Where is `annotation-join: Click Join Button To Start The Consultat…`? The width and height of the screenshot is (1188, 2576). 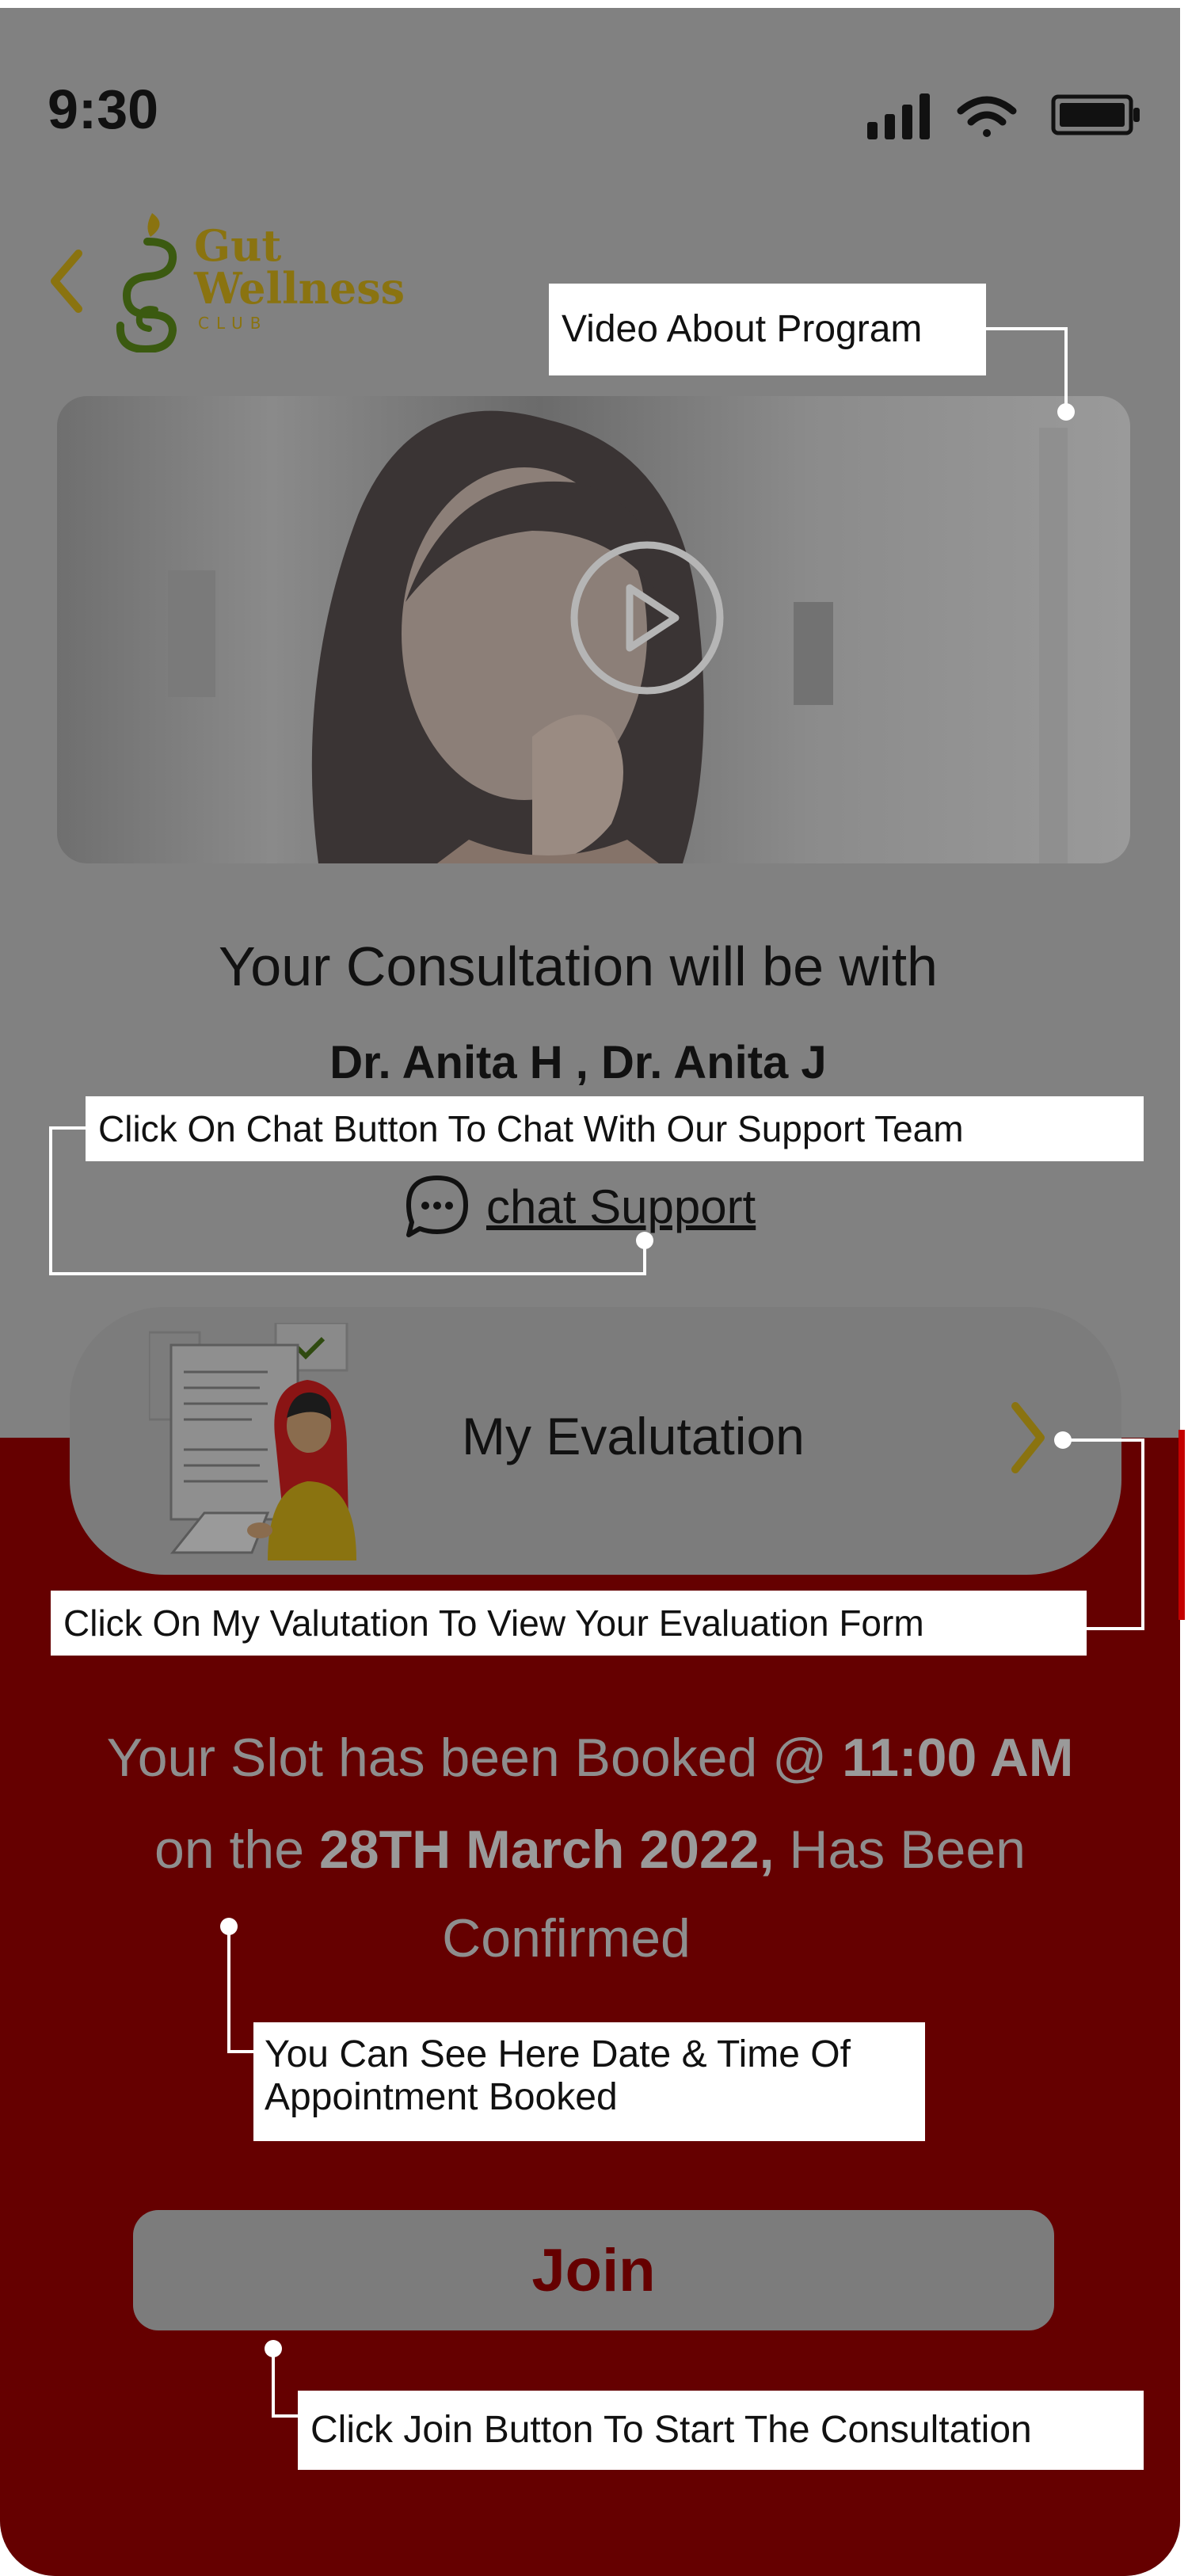 annotation-join: Click Join Button To Start The Consultat… is located at coordinates (721, 2430).